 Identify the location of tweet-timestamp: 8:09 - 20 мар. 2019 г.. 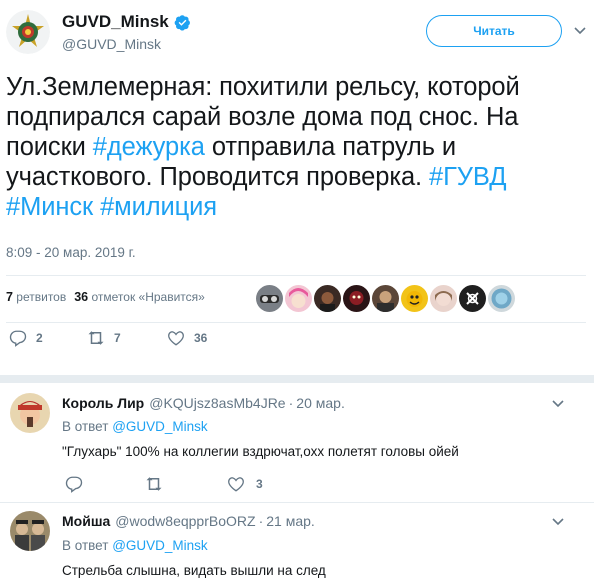
(71, 252).